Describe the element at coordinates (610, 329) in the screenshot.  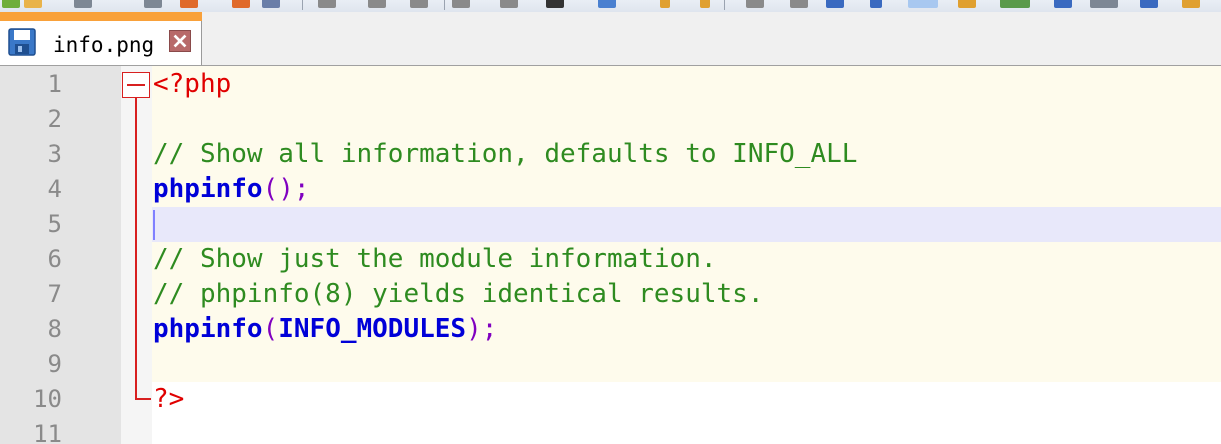
I see `code-line: 8 phpinfo(INFO_MODULES);` at that location.